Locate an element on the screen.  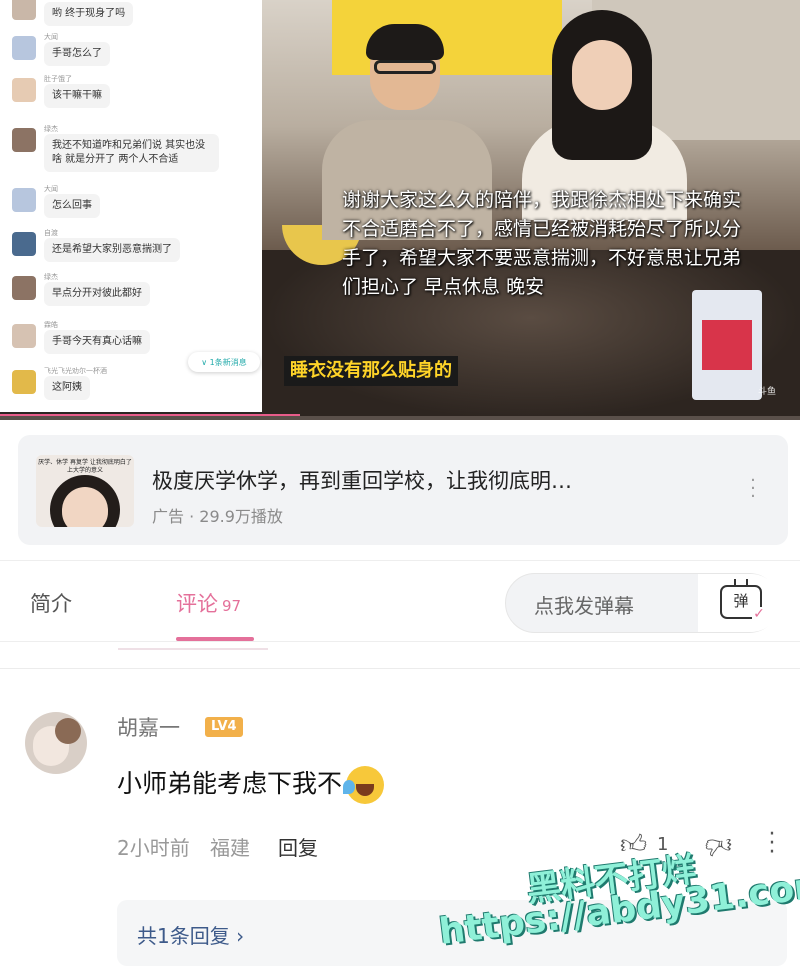
chat-item: 大闻 手哥怎么了 is located at coordinates (131, 54).